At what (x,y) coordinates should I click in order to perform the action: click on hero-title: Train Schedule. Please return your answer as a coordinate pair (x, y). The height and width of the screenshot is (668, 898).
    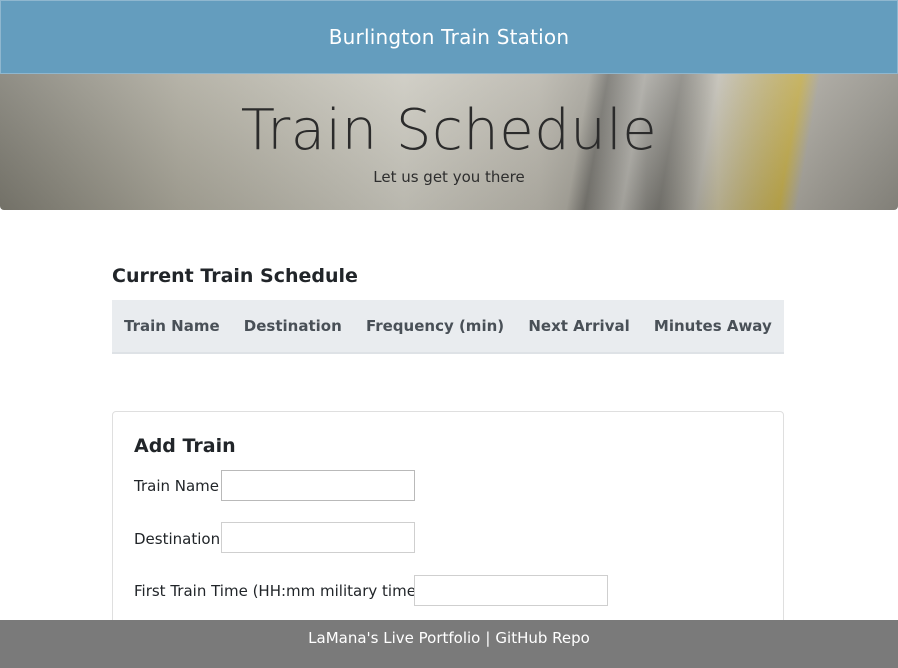
    Looking at the image, I should click on (449, 130).